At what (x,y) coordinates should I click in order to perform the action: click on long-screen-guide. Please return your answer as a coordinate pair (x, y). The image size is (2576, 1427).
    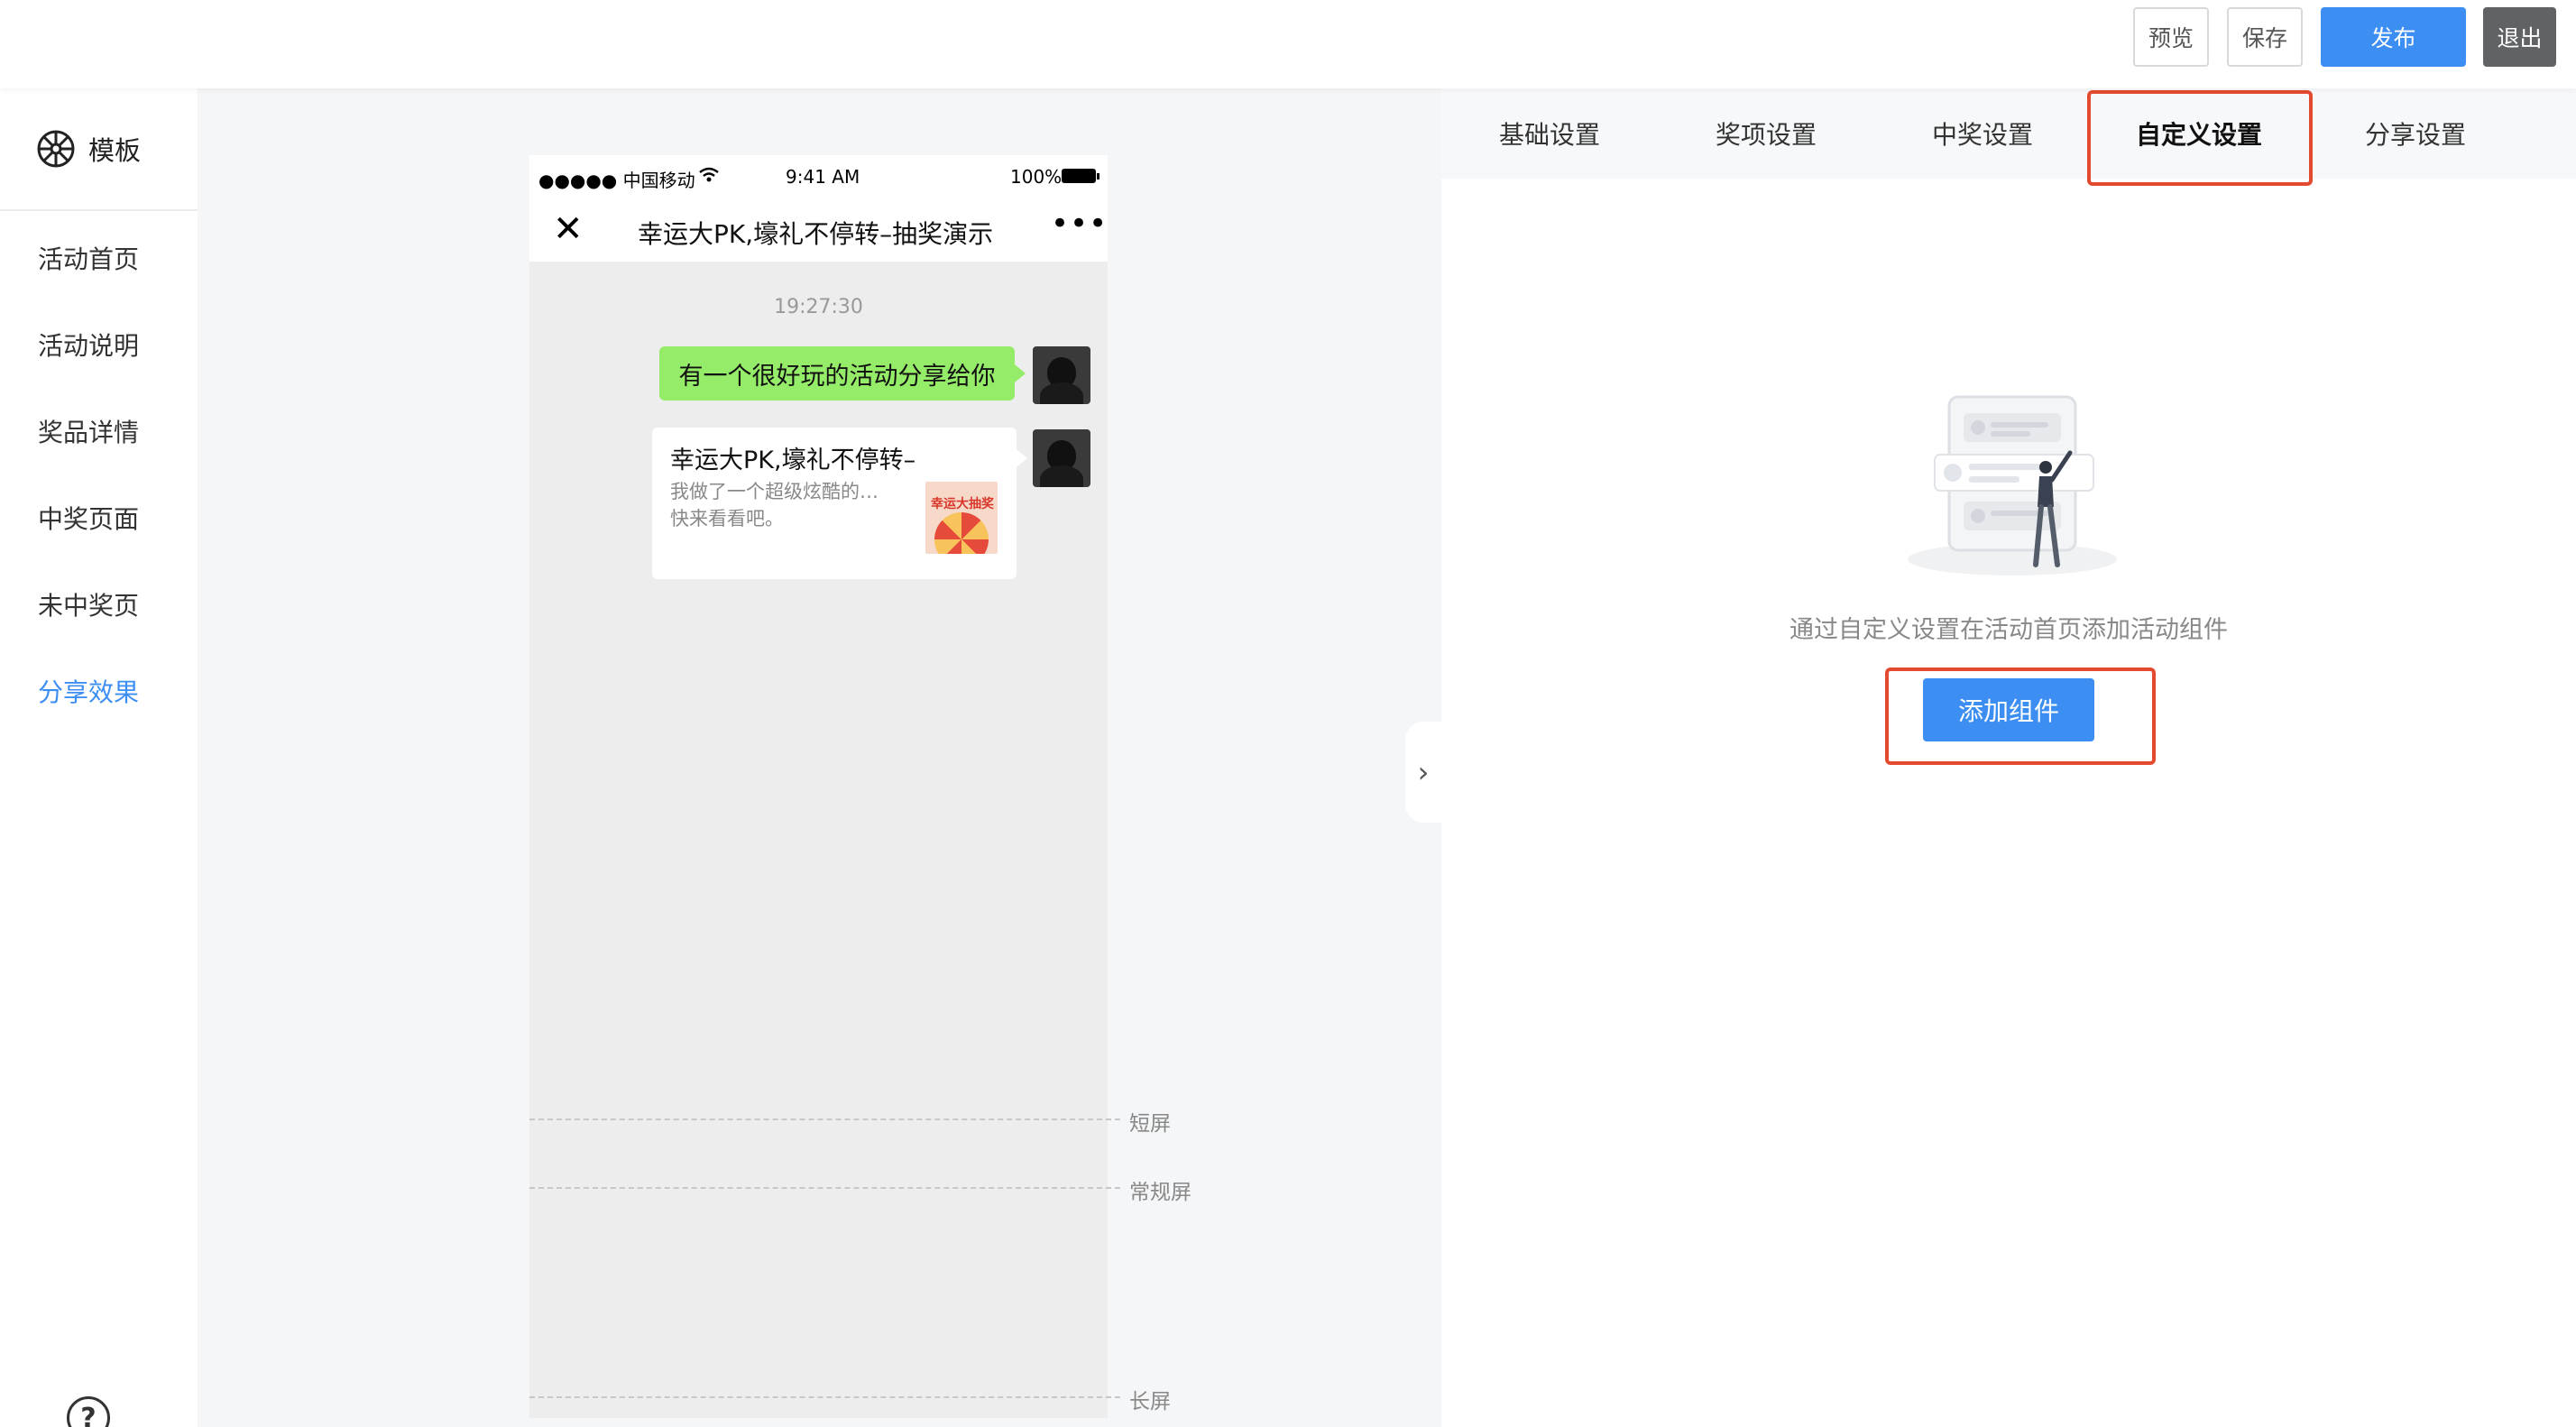
    Looking at the image, I should click on (825, 1397).